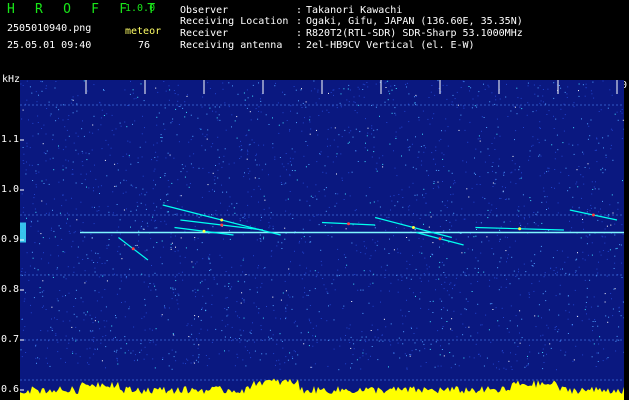 The width and height of the screenshot is (629, 400). What do you see at coordinates (204, 33) in the screenshot?
I see `receiver-label: Receiver` at bounding box center [204, 33].